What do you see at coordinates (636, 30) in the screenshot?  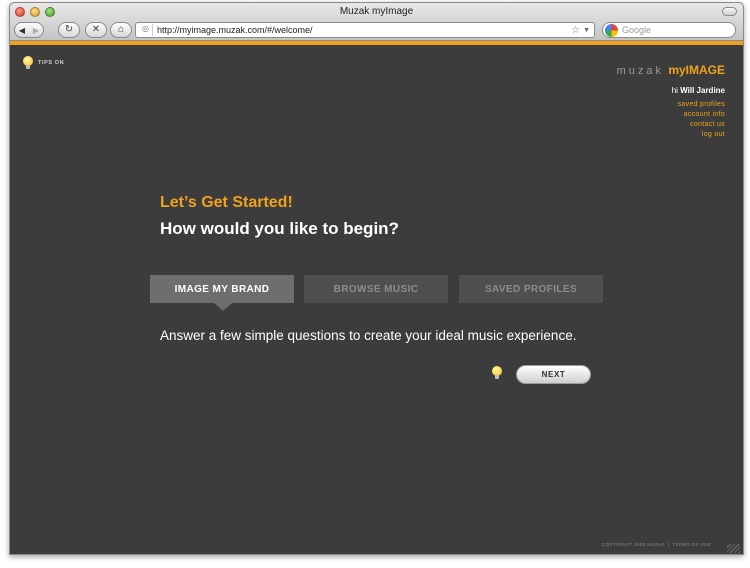 I see `search-input: Google` at bounding box center [636, 30].